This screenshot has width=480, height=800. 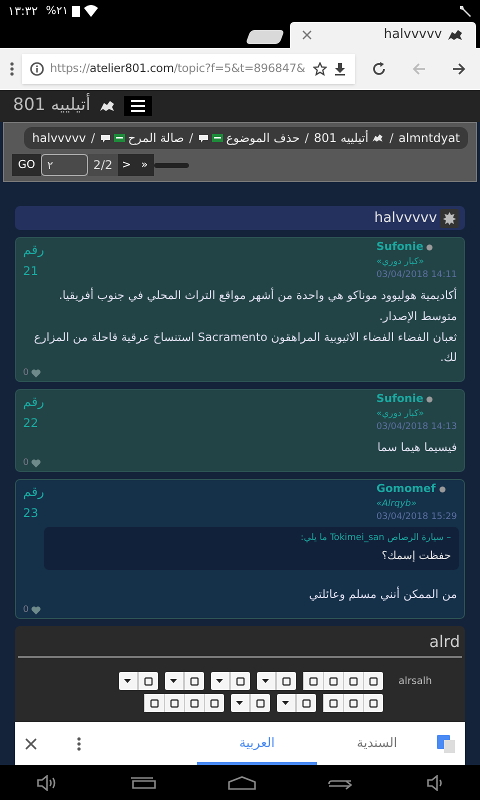 What do you see at coordinates (30, 513) in the screenshot?
I see `post-number: 23` at bounding box center [30, 513].